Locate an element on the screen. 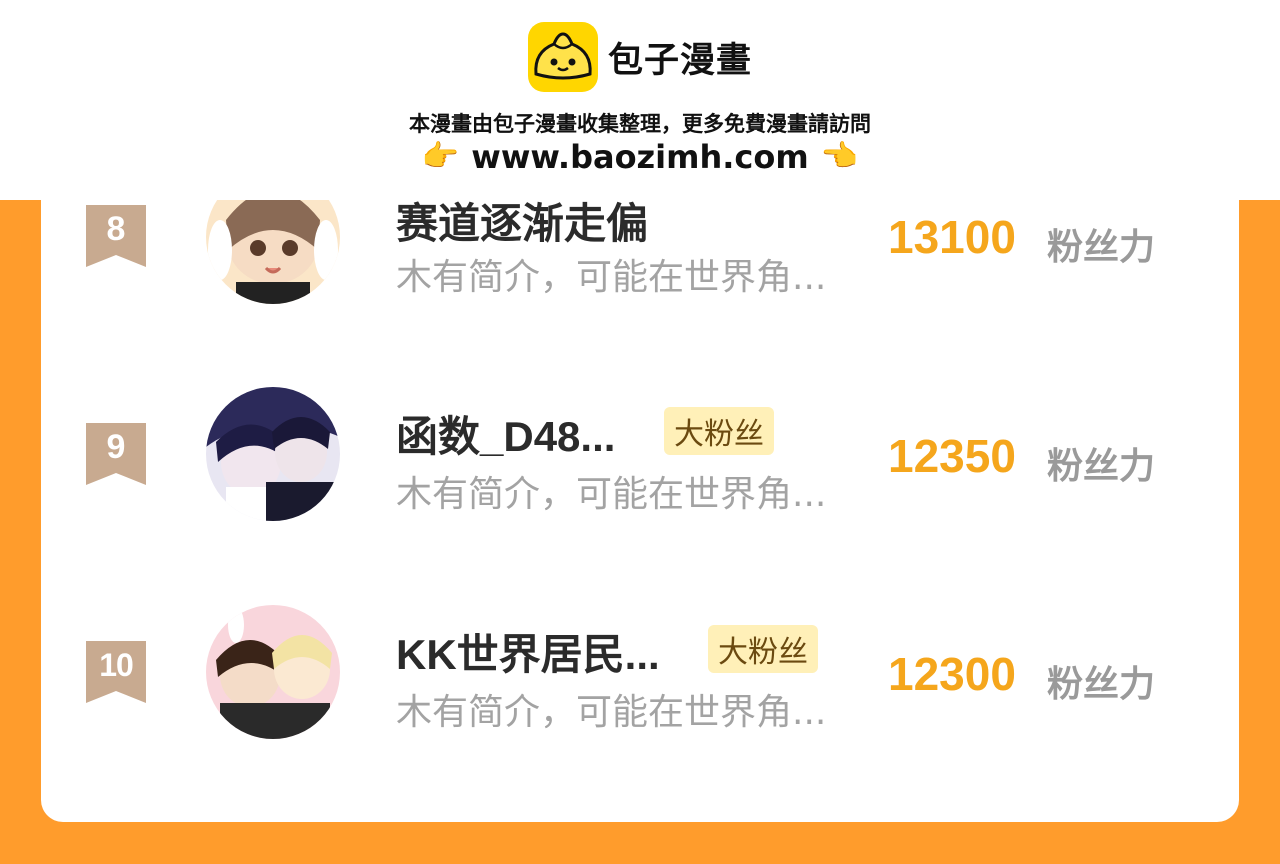 The height and width of the screenshot is (864, 1280). rank-ribbon-icon: 10 is located at coordinates (116, 672).